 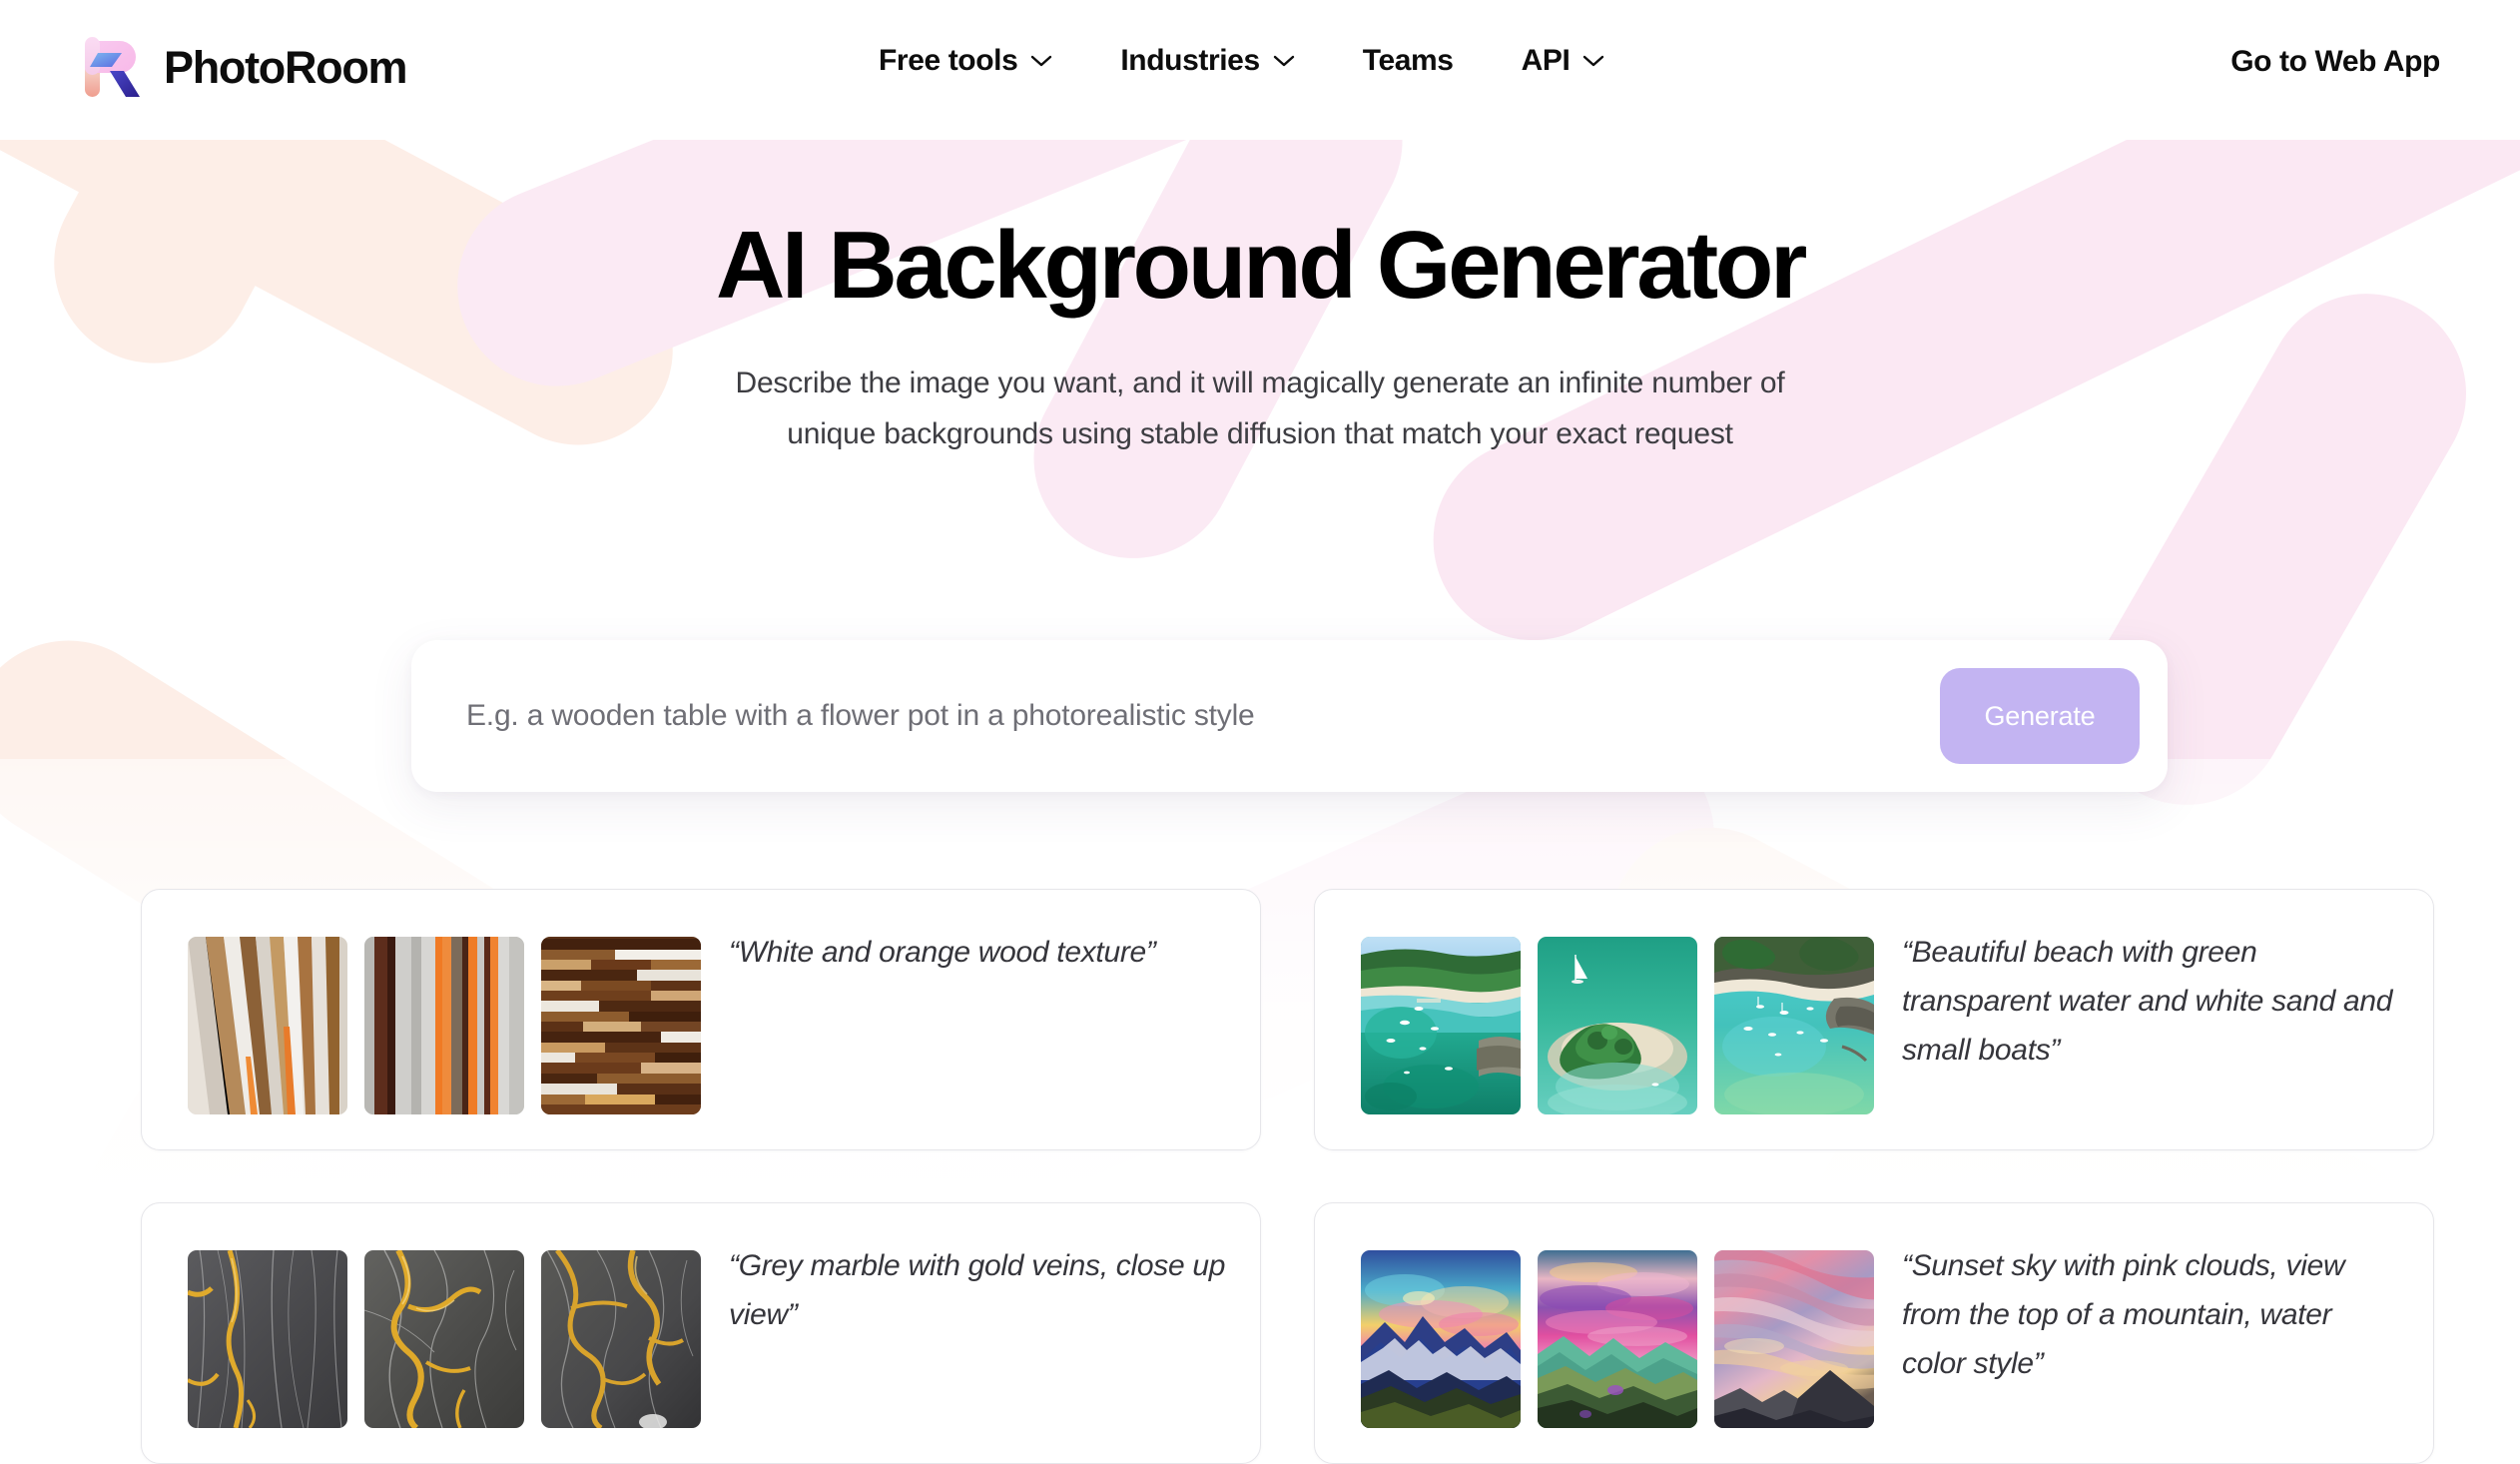 I want to click on example-card: “White and orange wood texture”, so click(x=701, y=1019).